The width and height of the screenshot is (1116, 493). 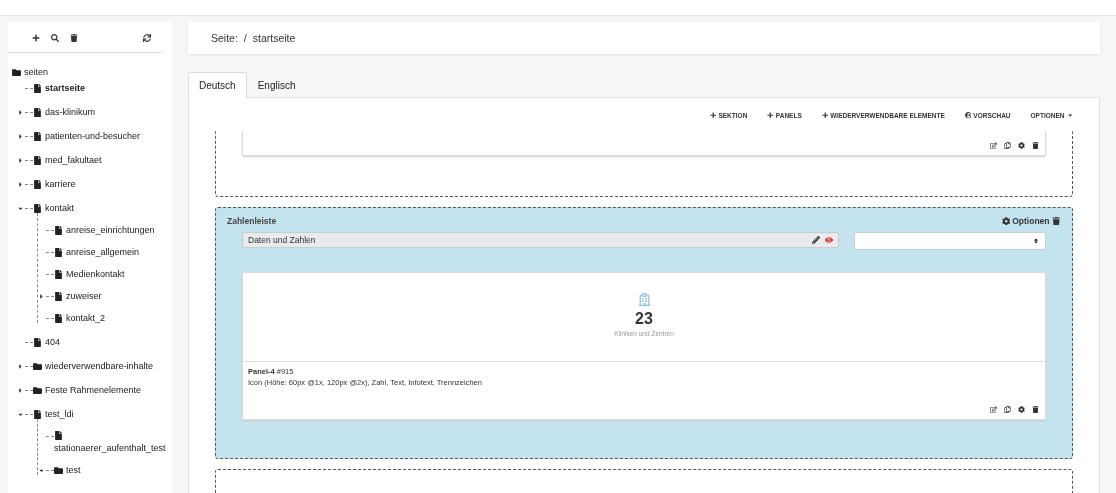 What do you see at coordinates (1030, 221) in the screenshot?
I see `options-button: Optionen` at bounding box center [1030, 221].